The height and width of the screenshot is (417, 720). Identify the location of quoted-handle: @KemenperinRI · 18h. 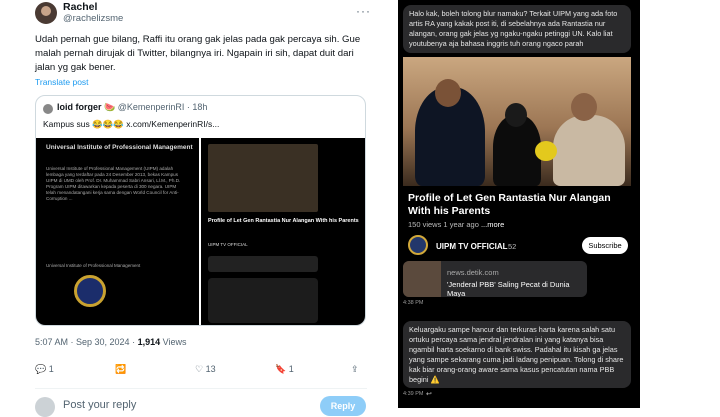
(162, 107).